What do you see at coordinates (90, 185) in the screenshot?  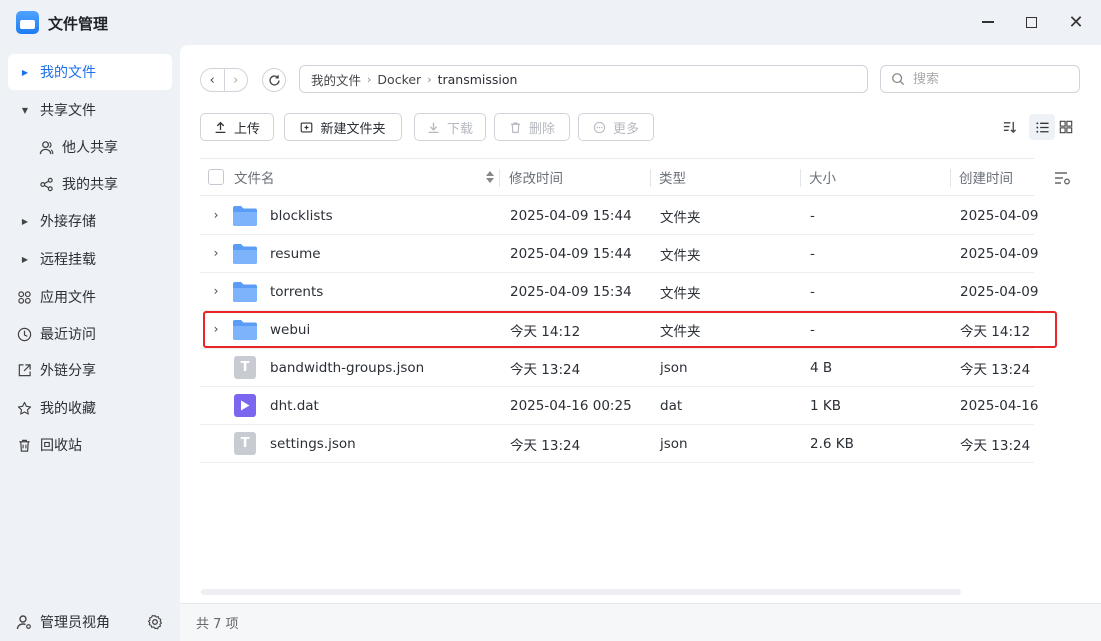 I see `sidebar-item-label: 我的共享` at bounding box center [90, 185].